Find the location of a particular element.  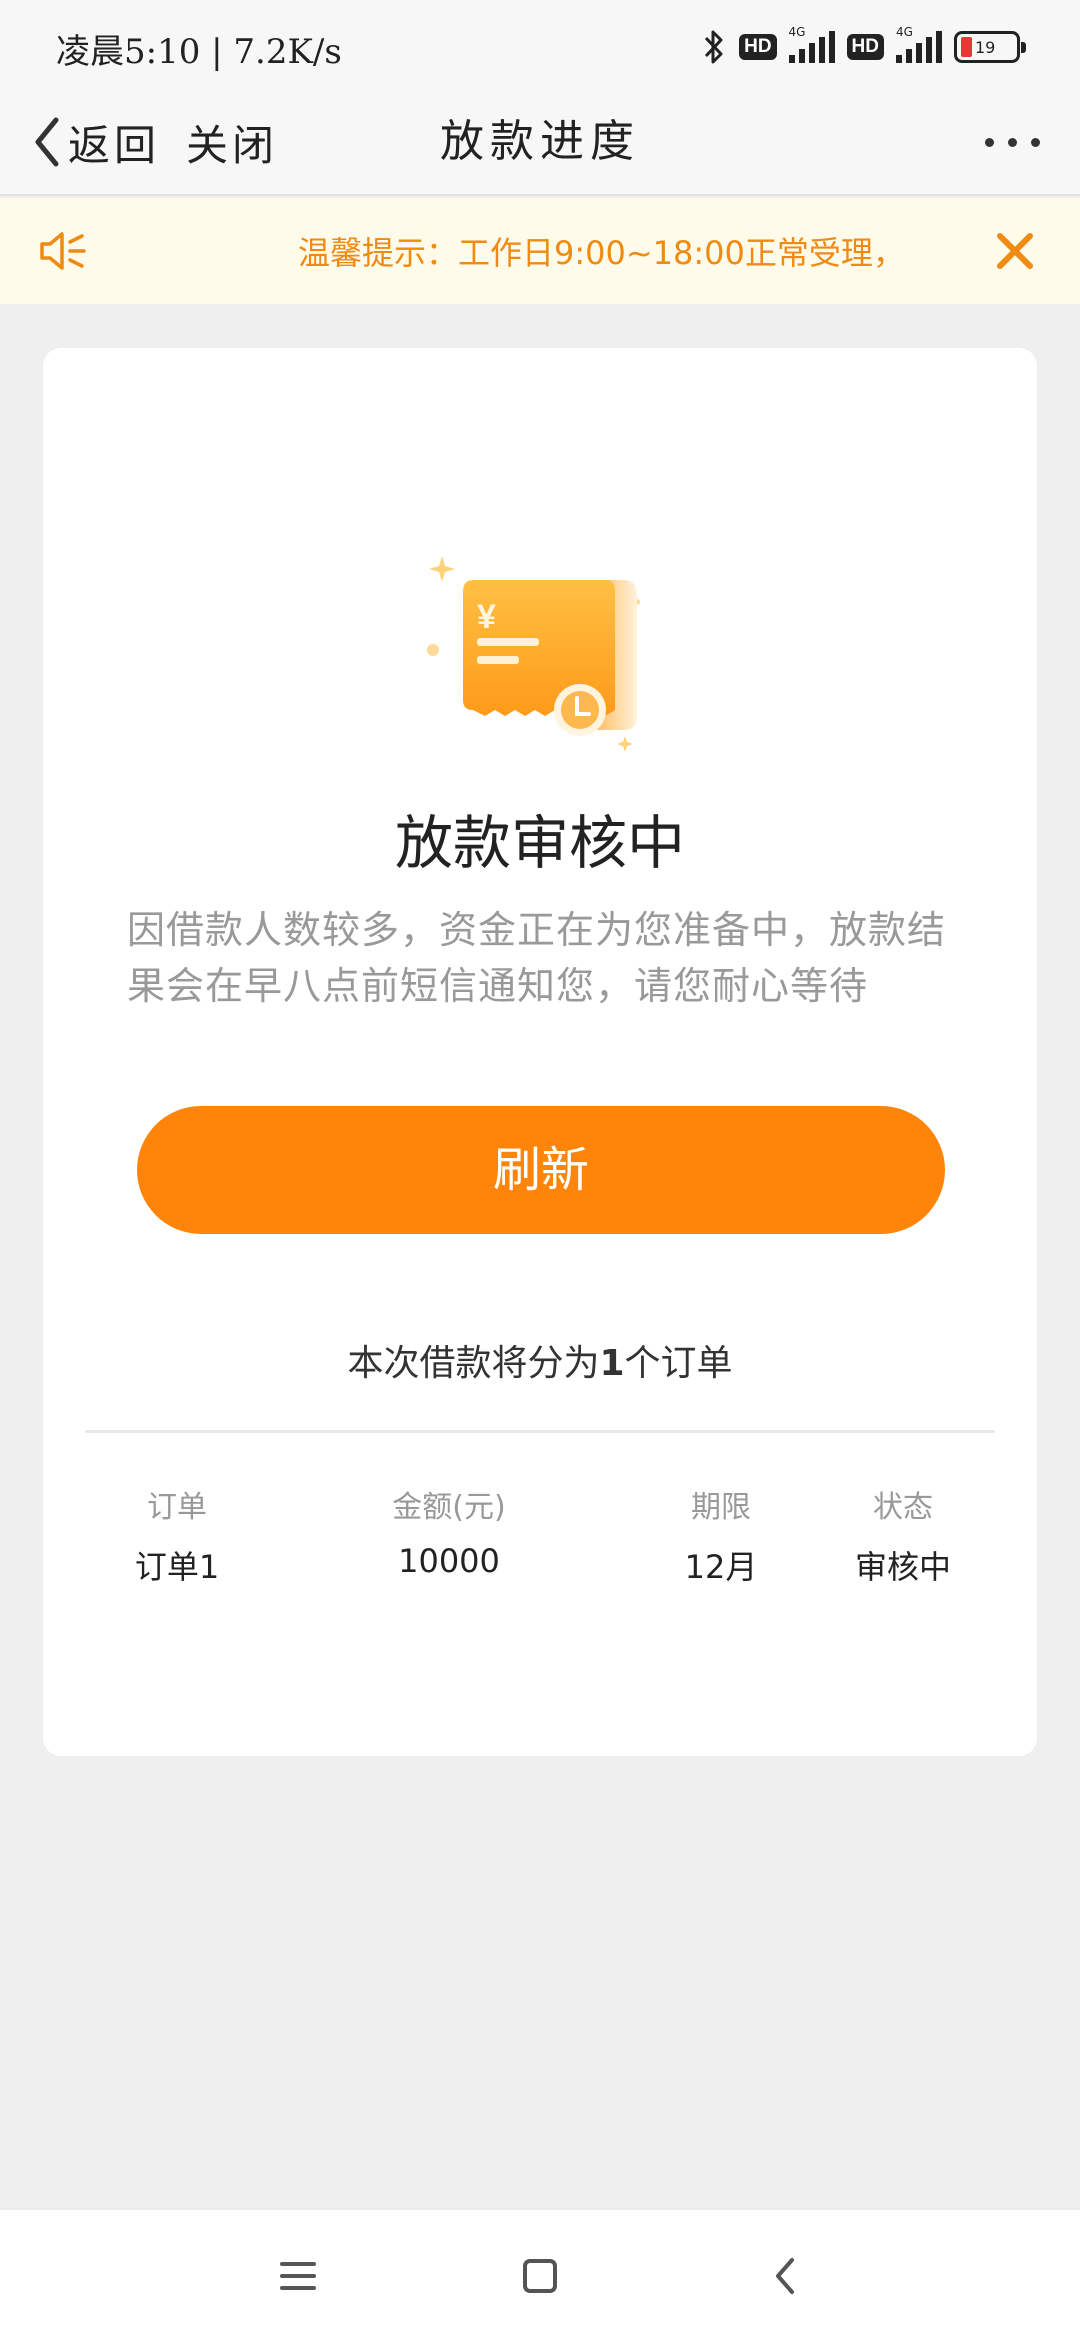

page-title: 放款进度 is located at coordinates (540, 141).